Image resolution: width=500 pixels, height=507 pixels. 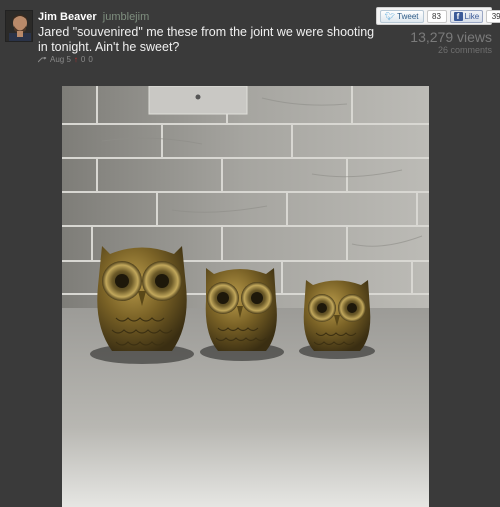 I want to click on view-count: 13,279 views, so click(x=451, y=37).